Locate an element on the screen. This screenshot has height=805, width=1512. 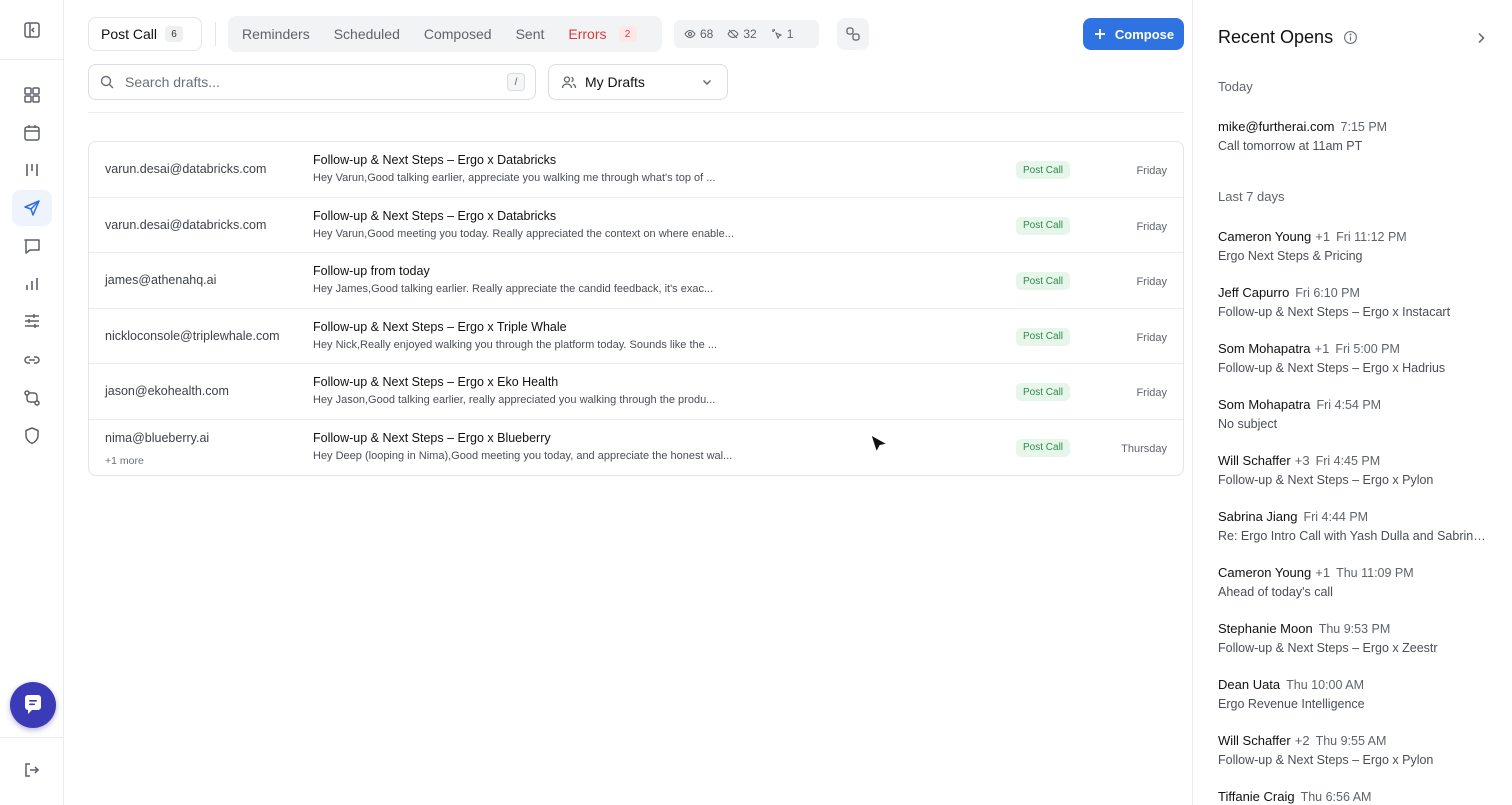
tab-sent: Sent is located at coordinates (530, 34).